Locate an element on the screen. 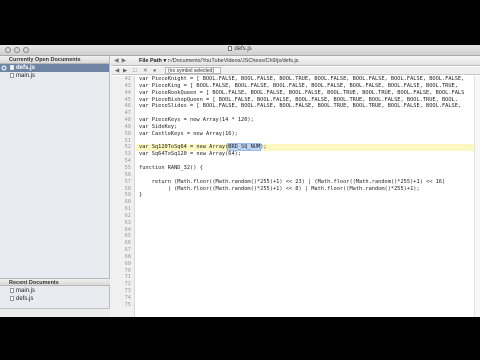  code-line: } is located at coordinates (308, 195).